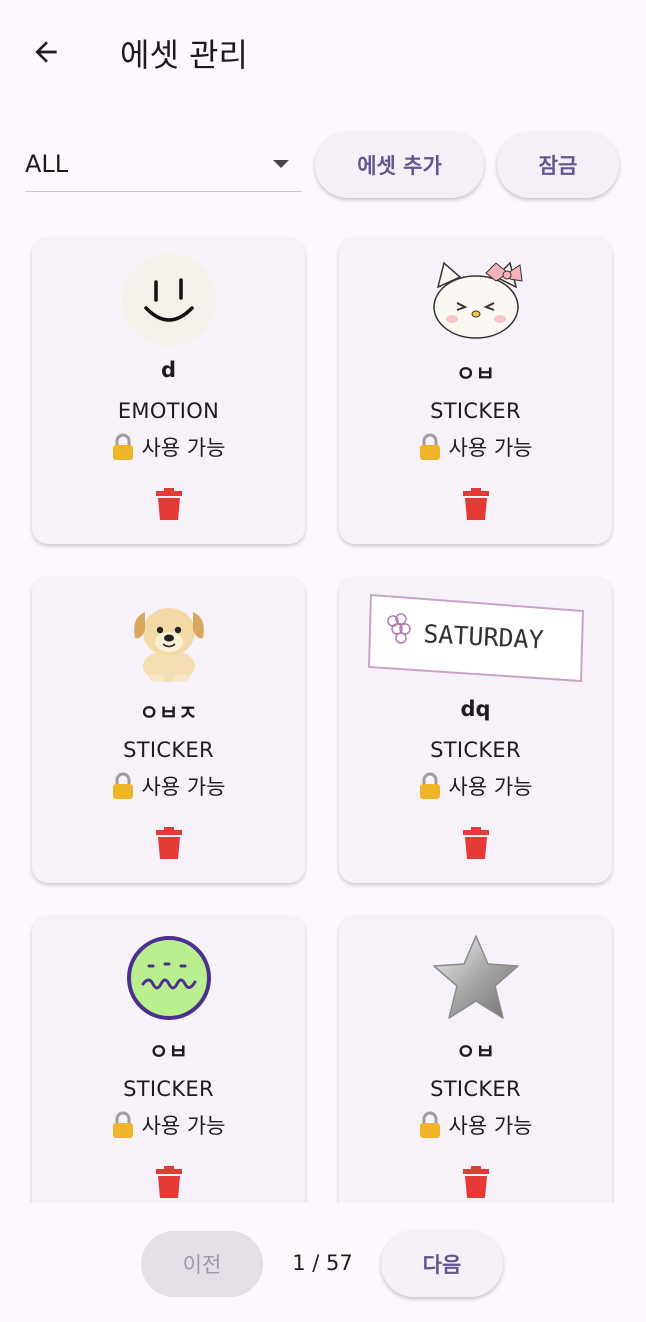  I want to click on page-indicator: 1 / 57, so click(322, 1263).